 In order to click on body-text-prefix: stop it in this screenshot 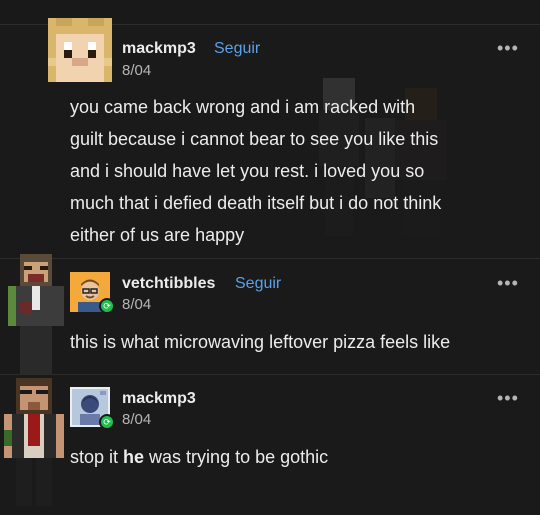, I will do `click(97, 457)`.